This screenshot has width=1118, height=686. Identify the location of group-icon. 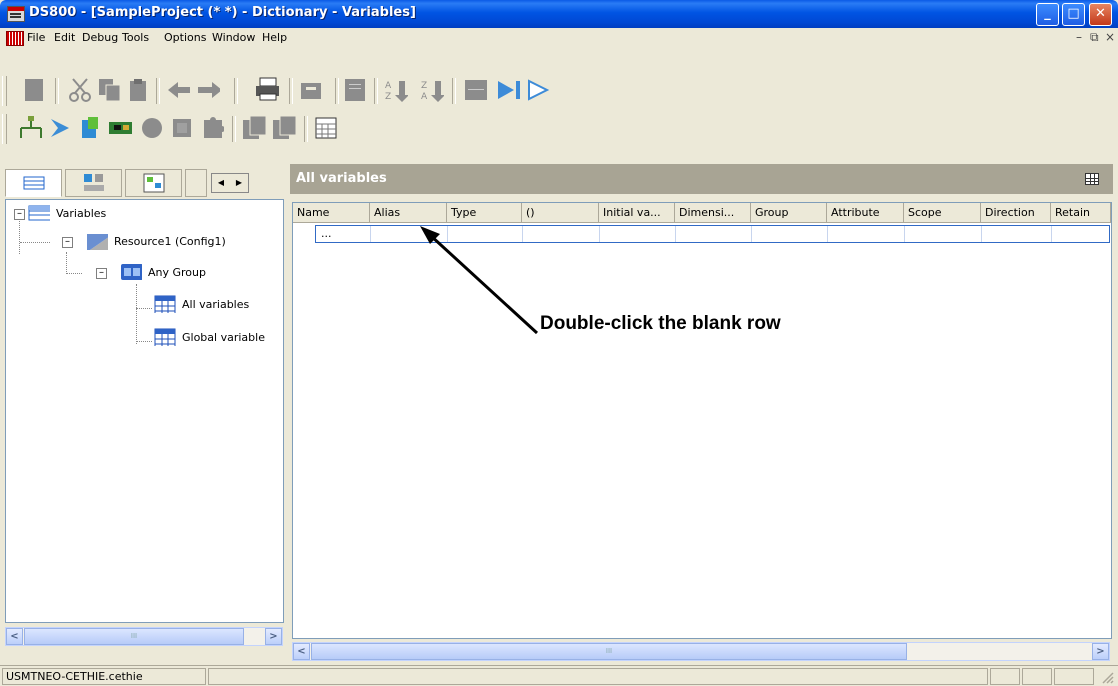
(131, 272).